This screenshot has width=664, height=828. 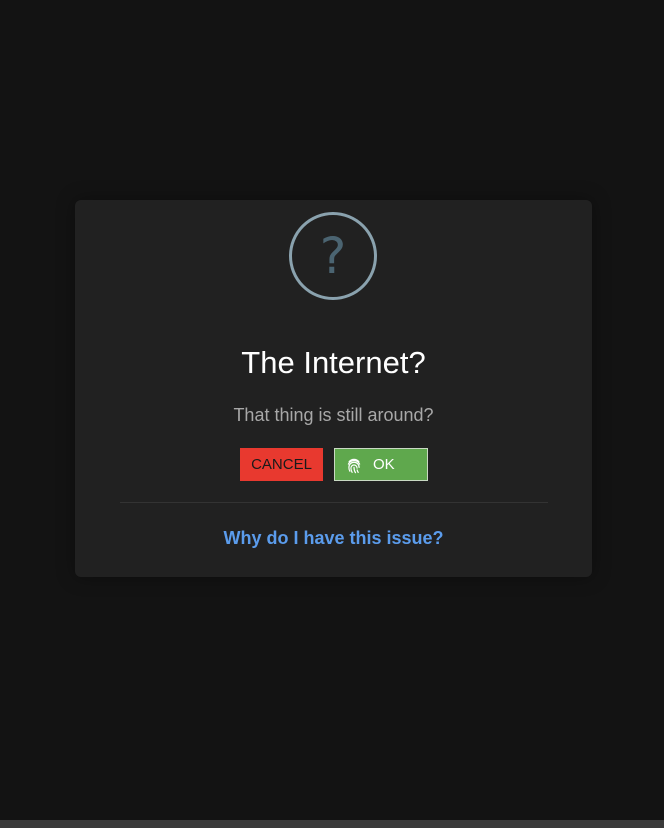 I want to click on question-glyph: ?, so click(x=333, y=256).